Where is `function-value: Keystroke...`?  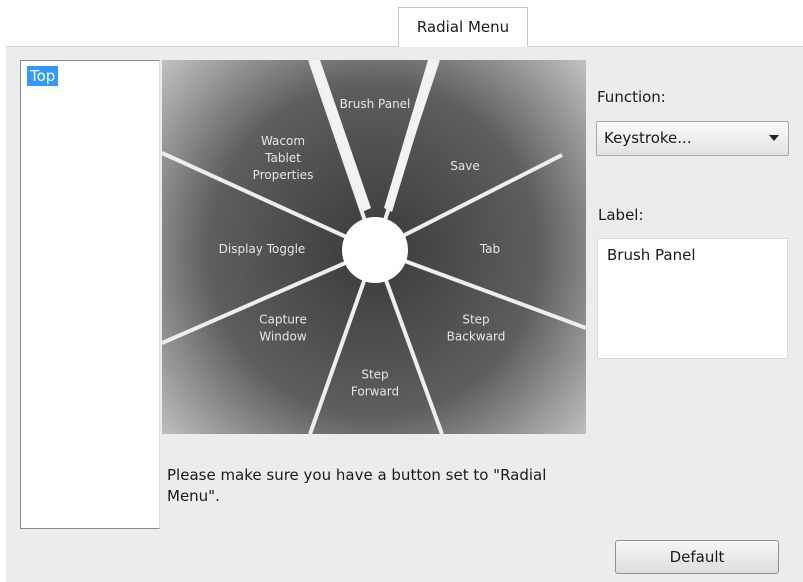
function-value: Keystroke... is located at coordinates (648, 138).